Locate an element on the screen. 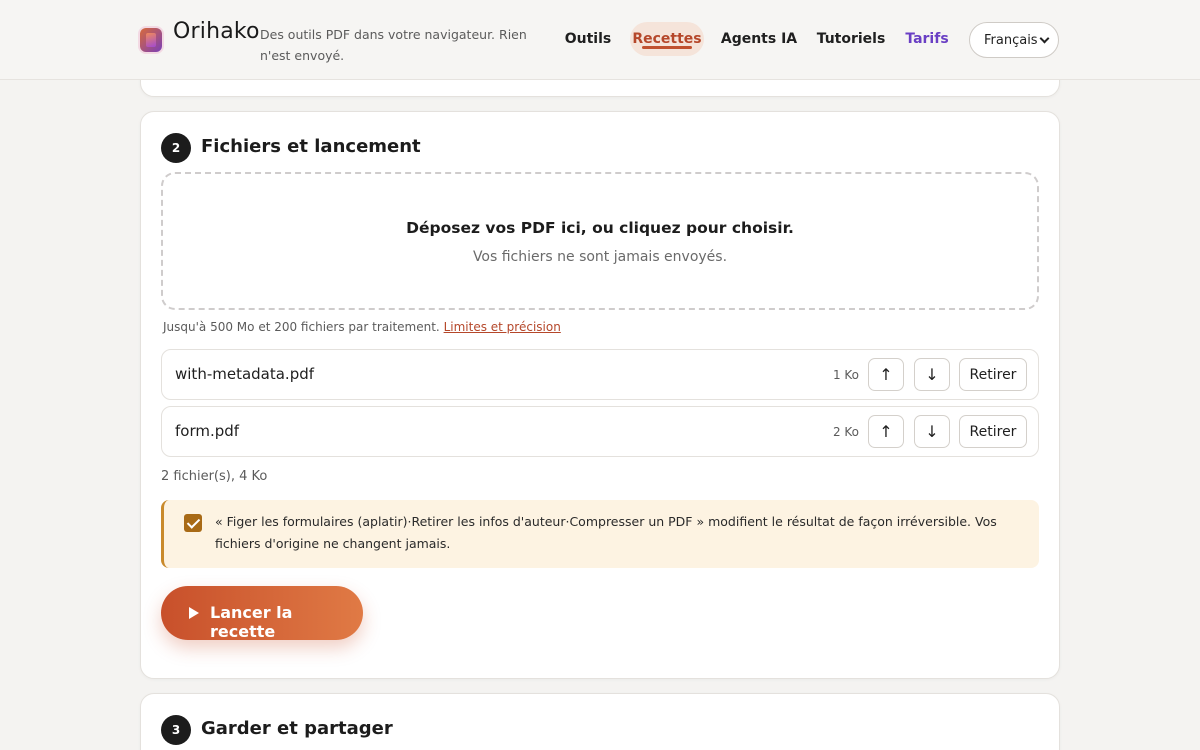 The height and width of the screenshot is (750, 1200). limits-link: Limites et précision is located at coordinates (502, 327).